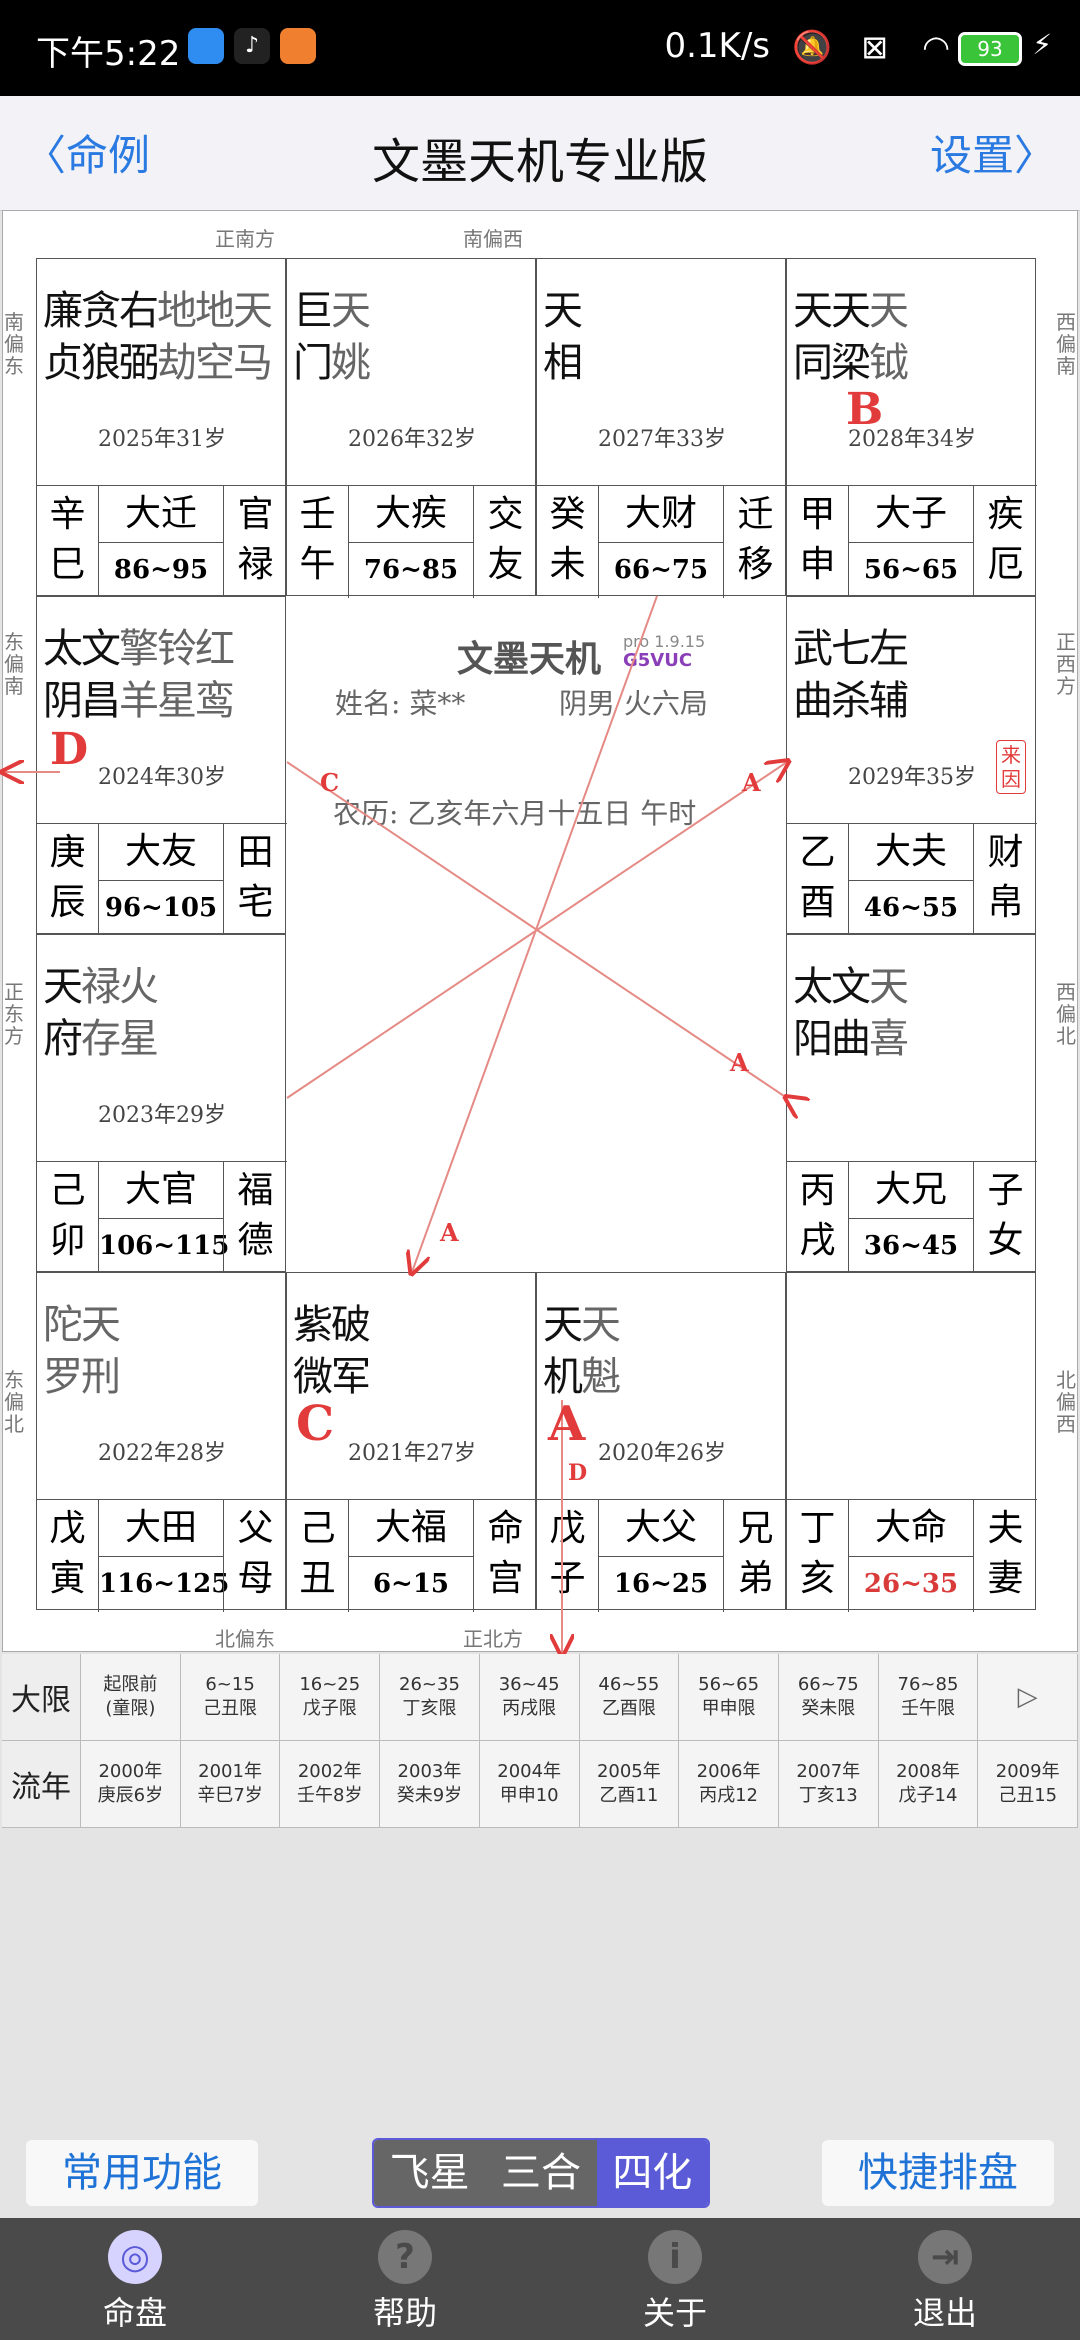 Image resolution: width=1080 pixels, height=2340 pixels. I want to click on liunian-cell: 2008年戊子14, so click(928, 1784).